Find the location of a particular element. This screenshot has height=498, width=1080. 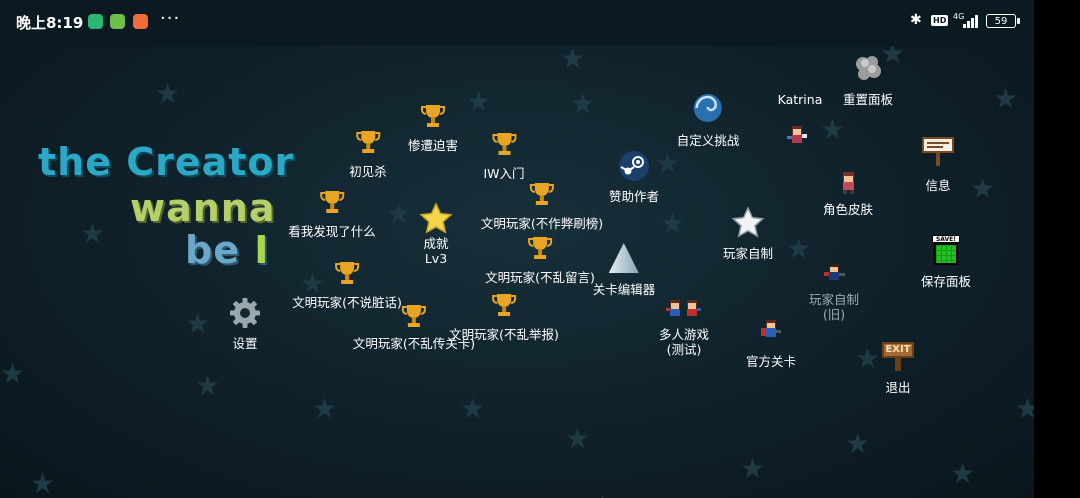

white-star-icon is located at coordinates (748, 222).